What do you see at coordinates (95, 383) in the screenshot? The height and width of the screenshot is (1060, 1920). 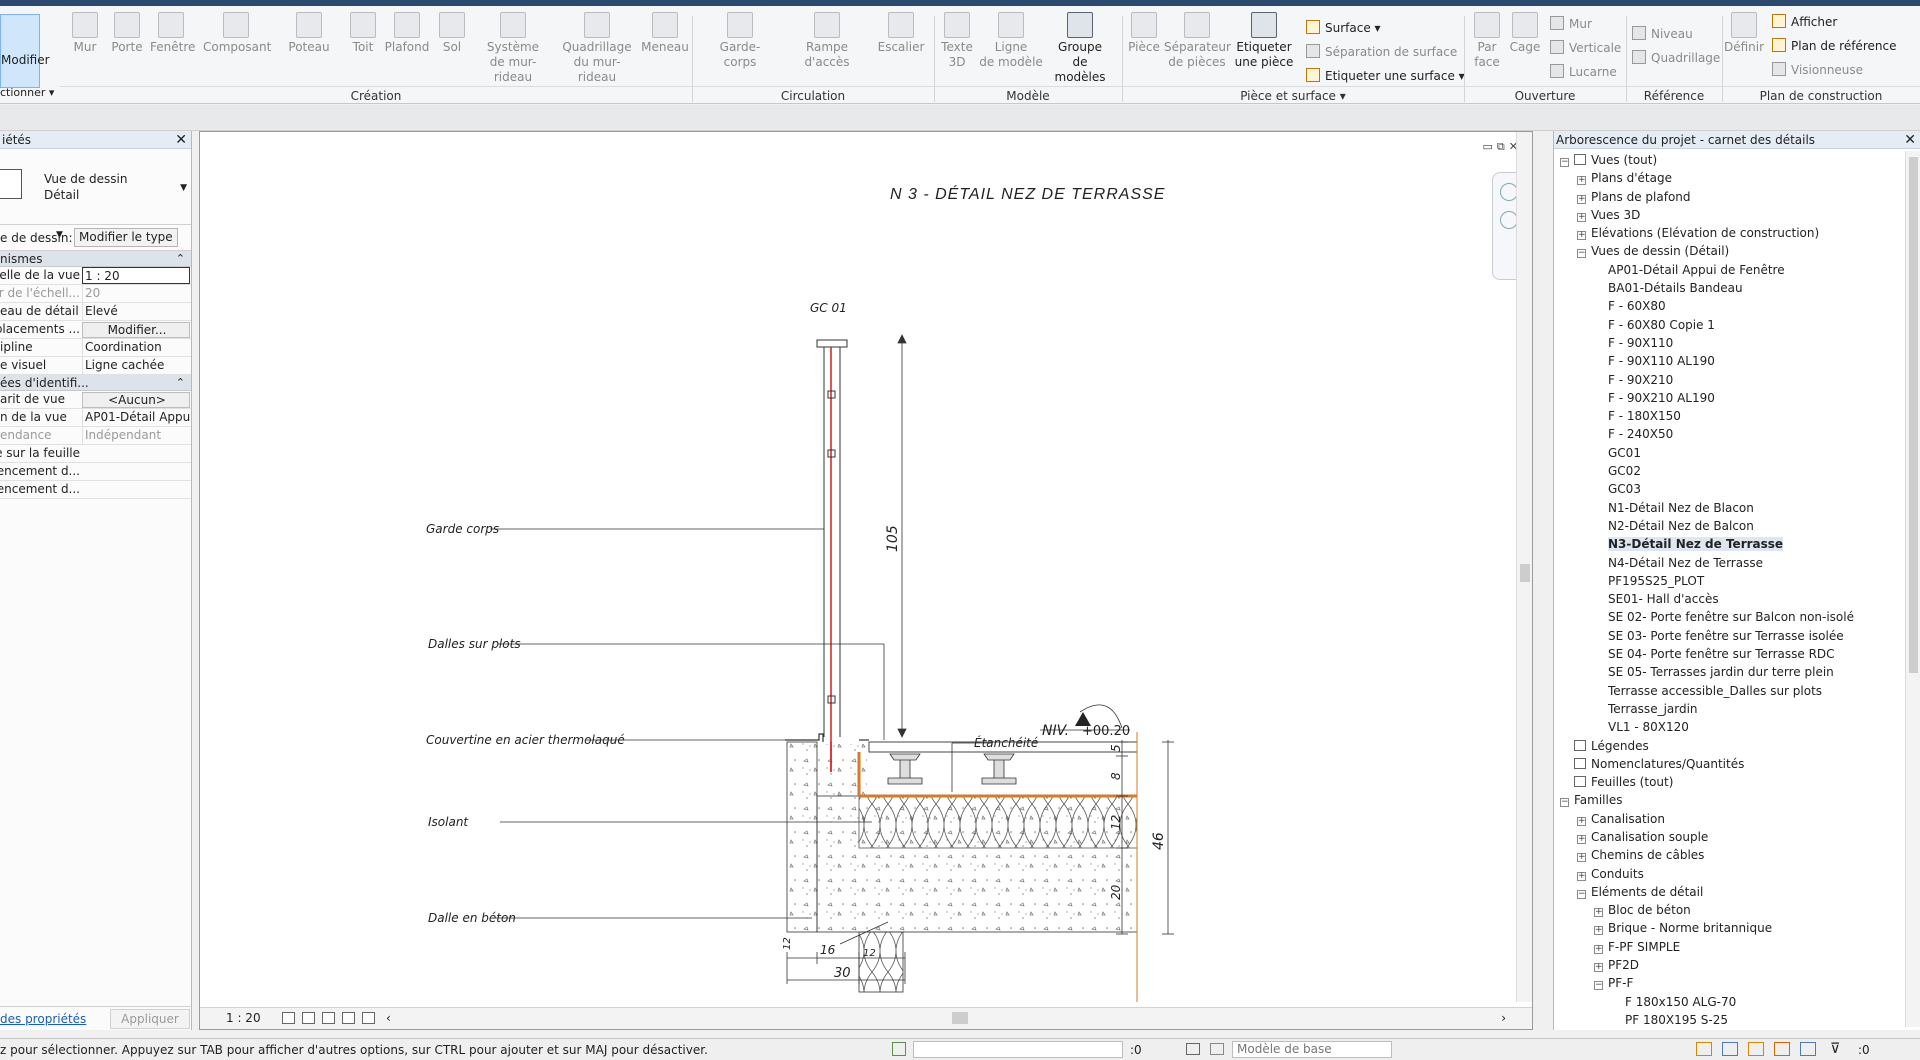 I see `property-group-header: ées d'identifi... ⌃` at bounding box center [95, 383].